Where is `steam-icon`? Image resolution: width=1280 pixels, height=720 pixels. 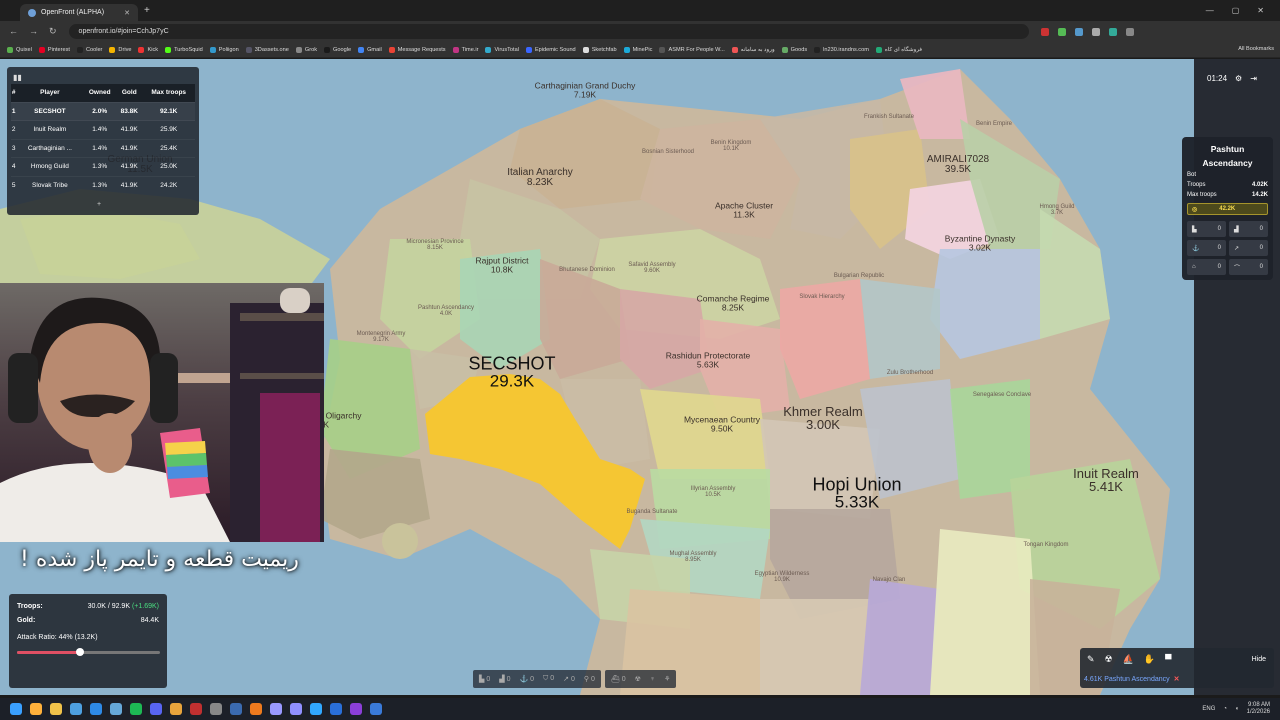
steam-icon is located at coordinates (116, 709).